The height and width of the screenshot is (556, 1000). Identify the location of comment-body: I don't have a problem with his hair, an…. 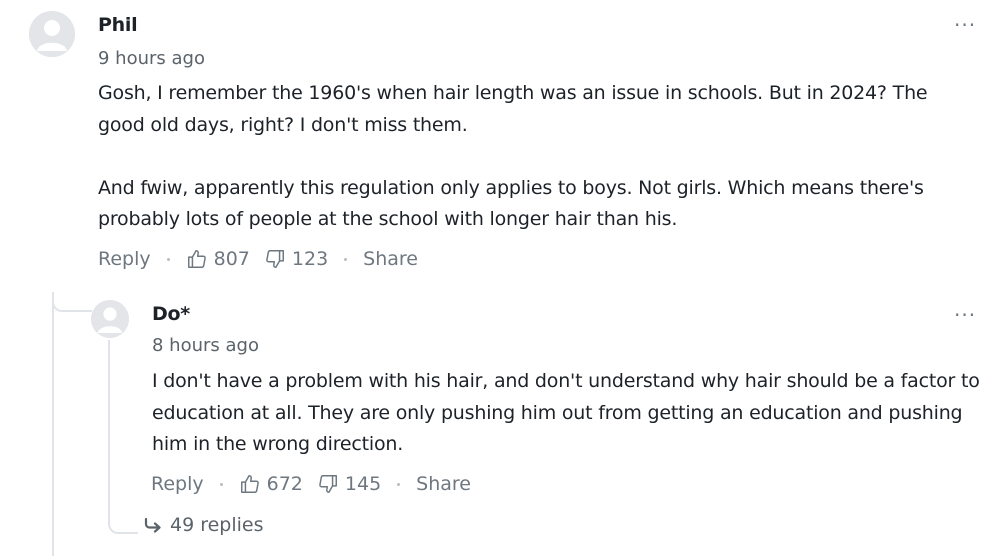
(567, 413).